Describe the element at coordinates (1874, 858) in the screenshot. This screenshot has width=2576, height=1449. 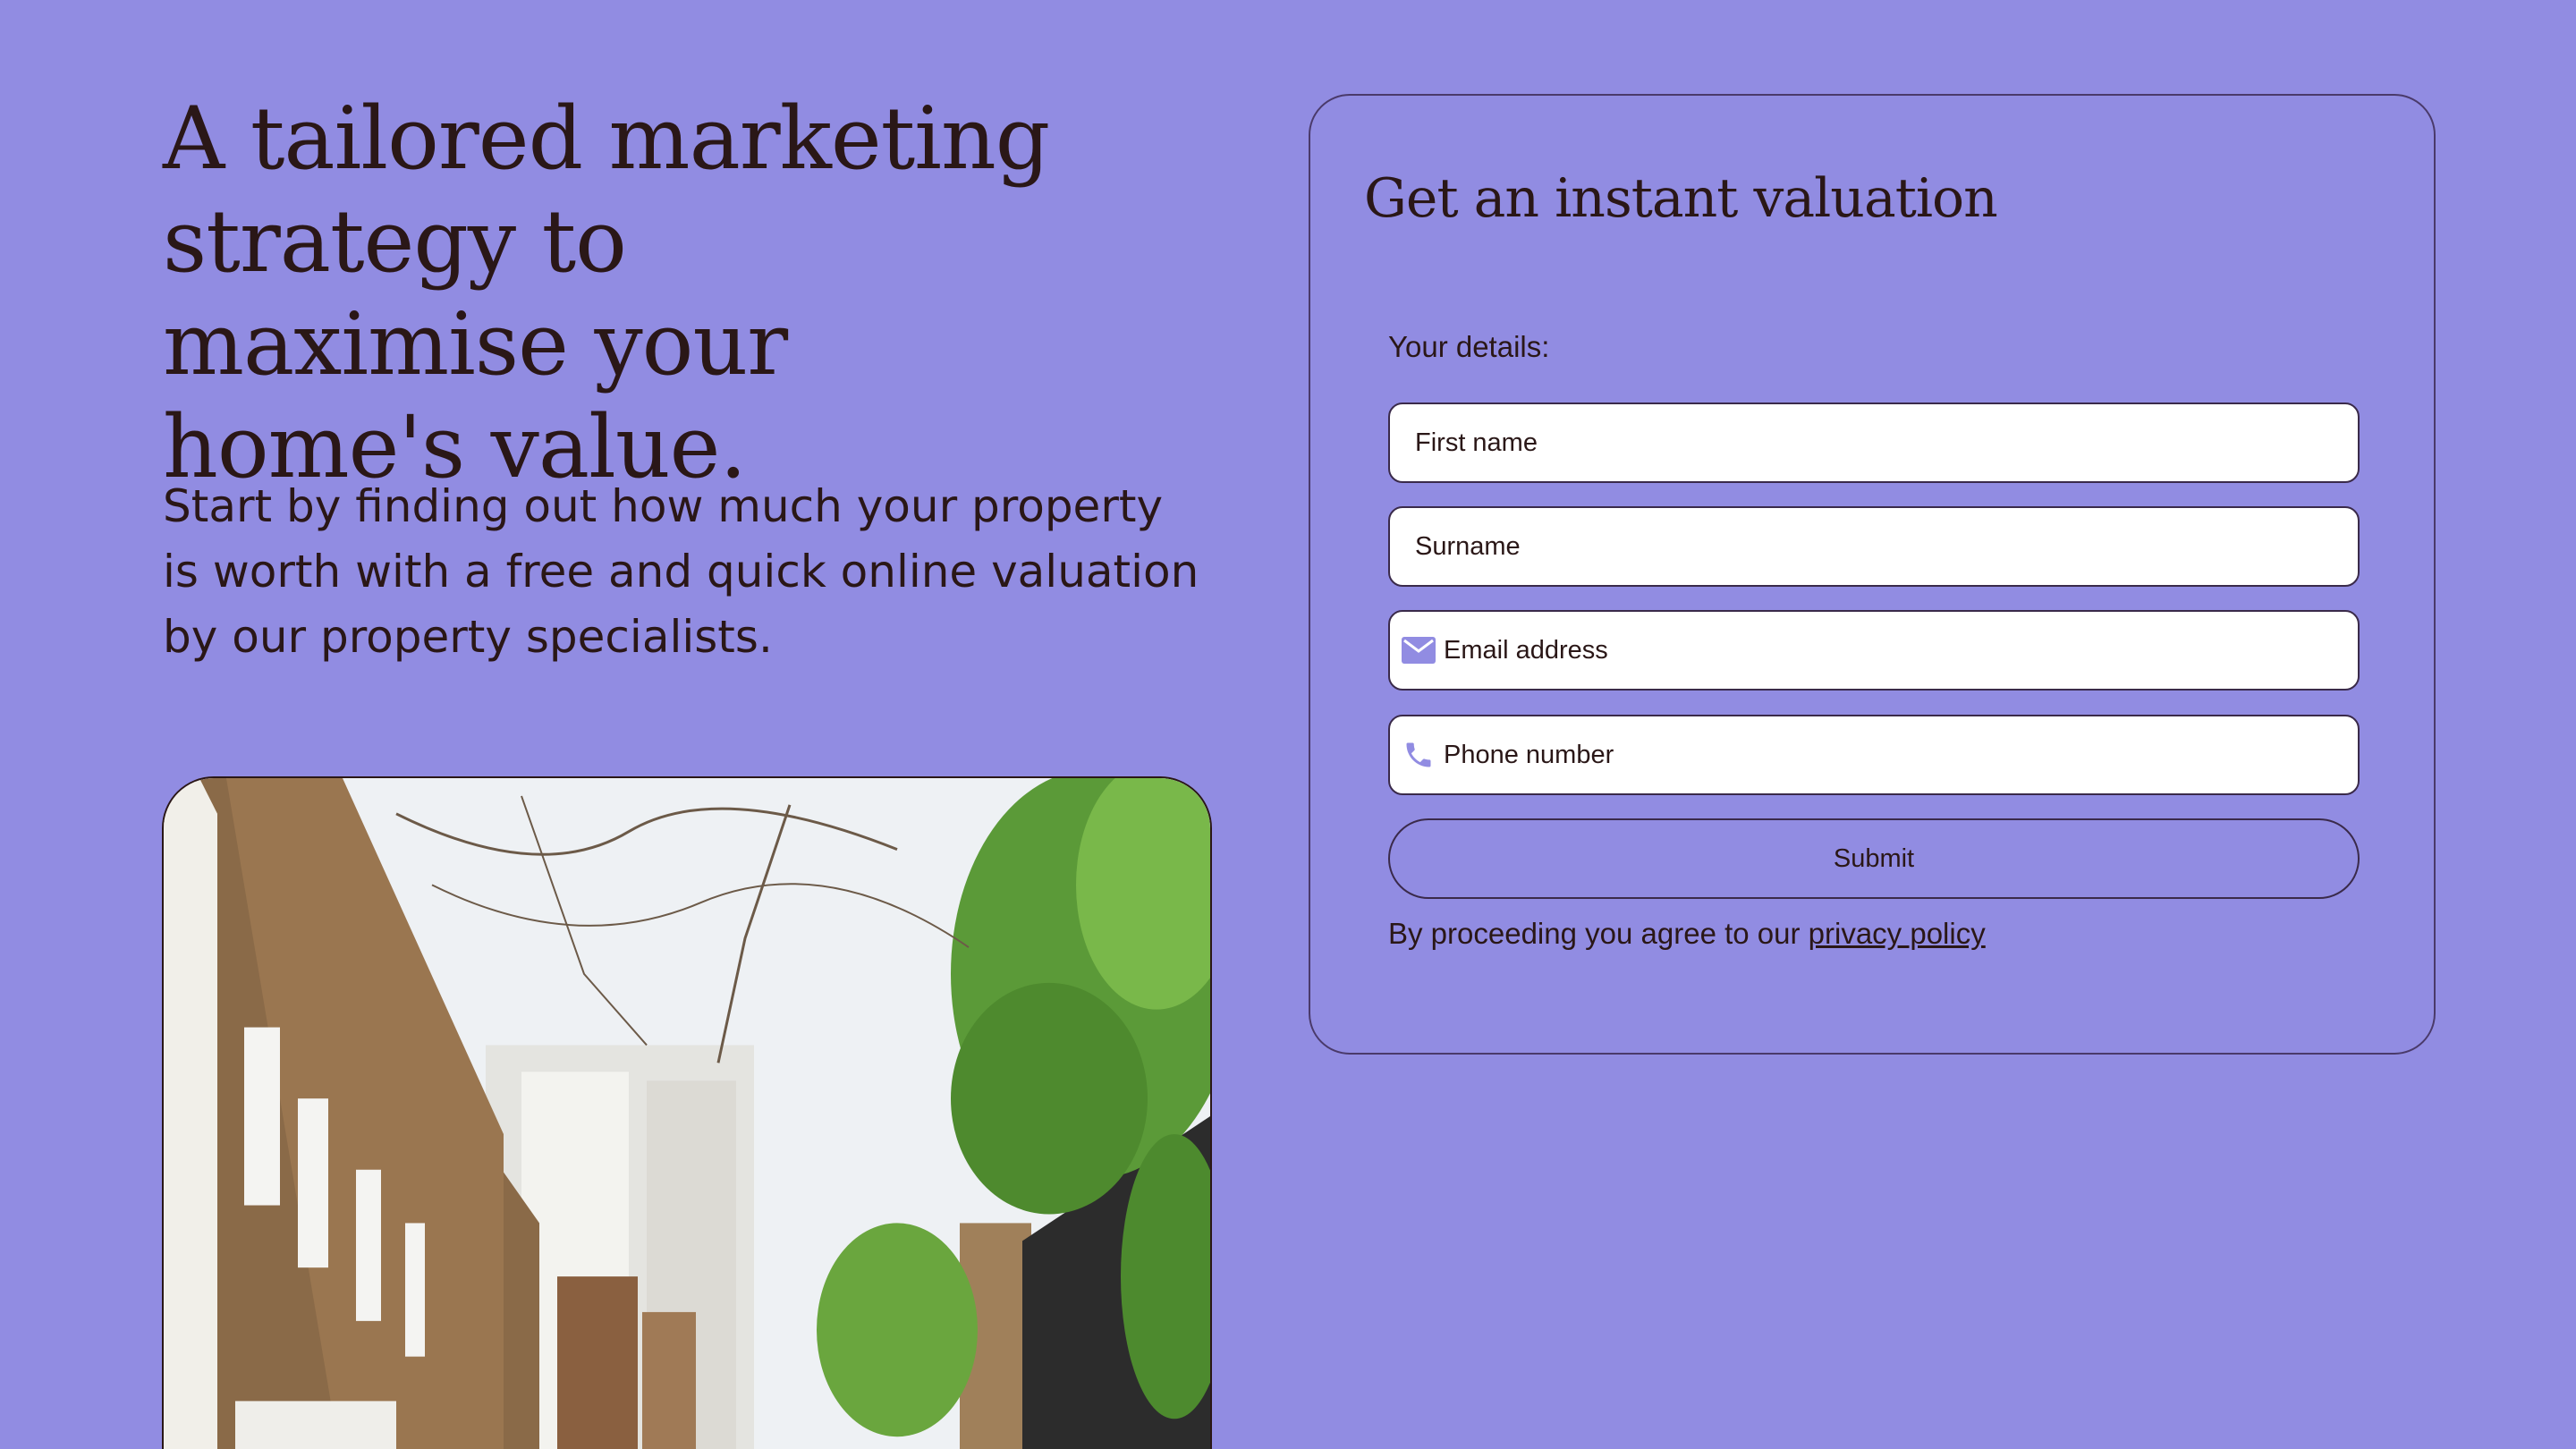
I see `submit-button: Submit` at that location.